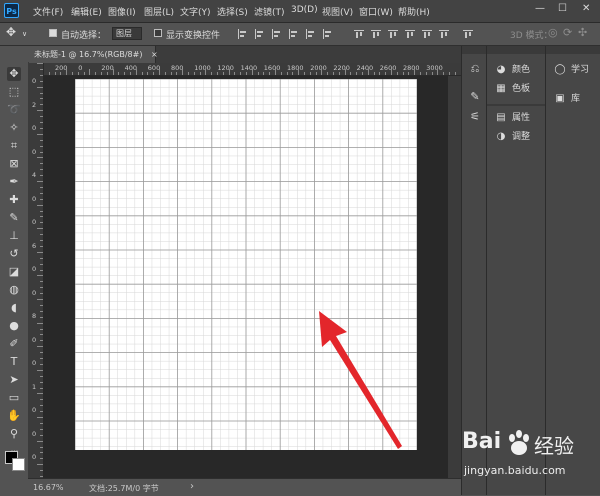  What do you see at coordinates (14, 218) in the screenshot?
I see `brush-tool-icon: ✎` at bounding box center [14, 218].